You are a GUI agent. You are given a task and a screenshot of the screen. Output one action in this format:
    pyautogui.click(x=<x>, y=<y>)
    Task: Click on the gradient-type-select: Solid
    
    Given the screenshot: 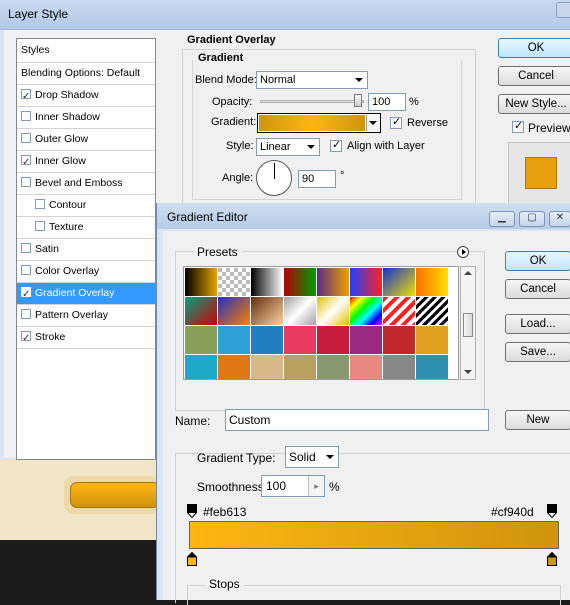 What is the action you would take?
    pyautogui.click(x=312, y=457)
    